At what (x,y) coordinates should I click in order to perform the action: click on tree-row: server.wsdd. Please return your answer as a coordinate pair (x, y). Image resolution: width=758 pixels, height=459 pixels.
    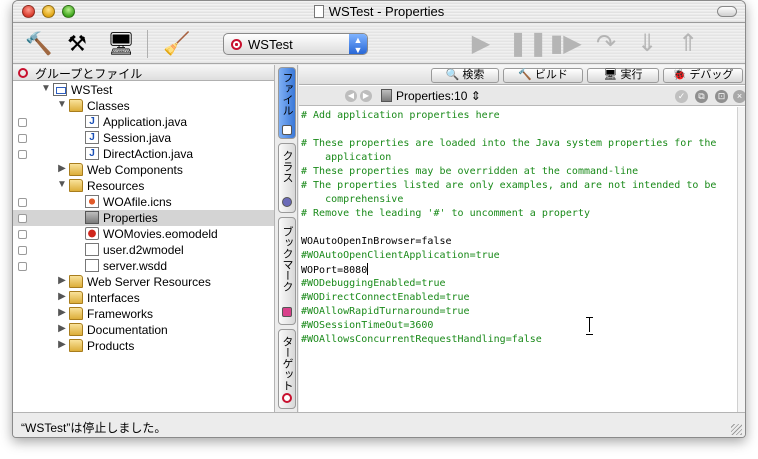
    Looking at the image, I should click on (143, 266).